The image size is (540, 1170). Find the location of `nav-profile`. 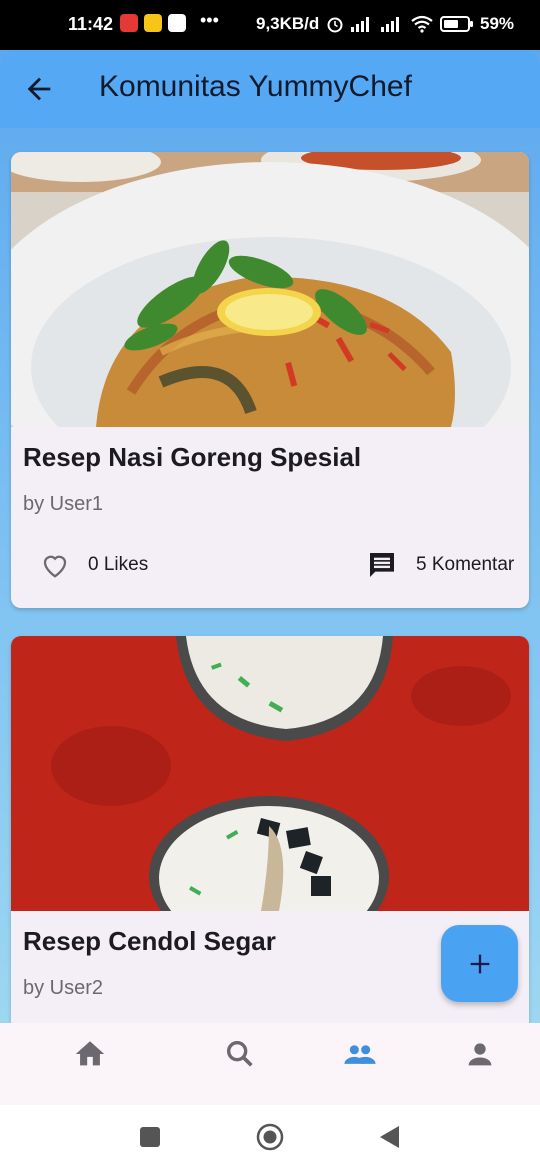

nav-profile is located at coordinates (480, 1054).